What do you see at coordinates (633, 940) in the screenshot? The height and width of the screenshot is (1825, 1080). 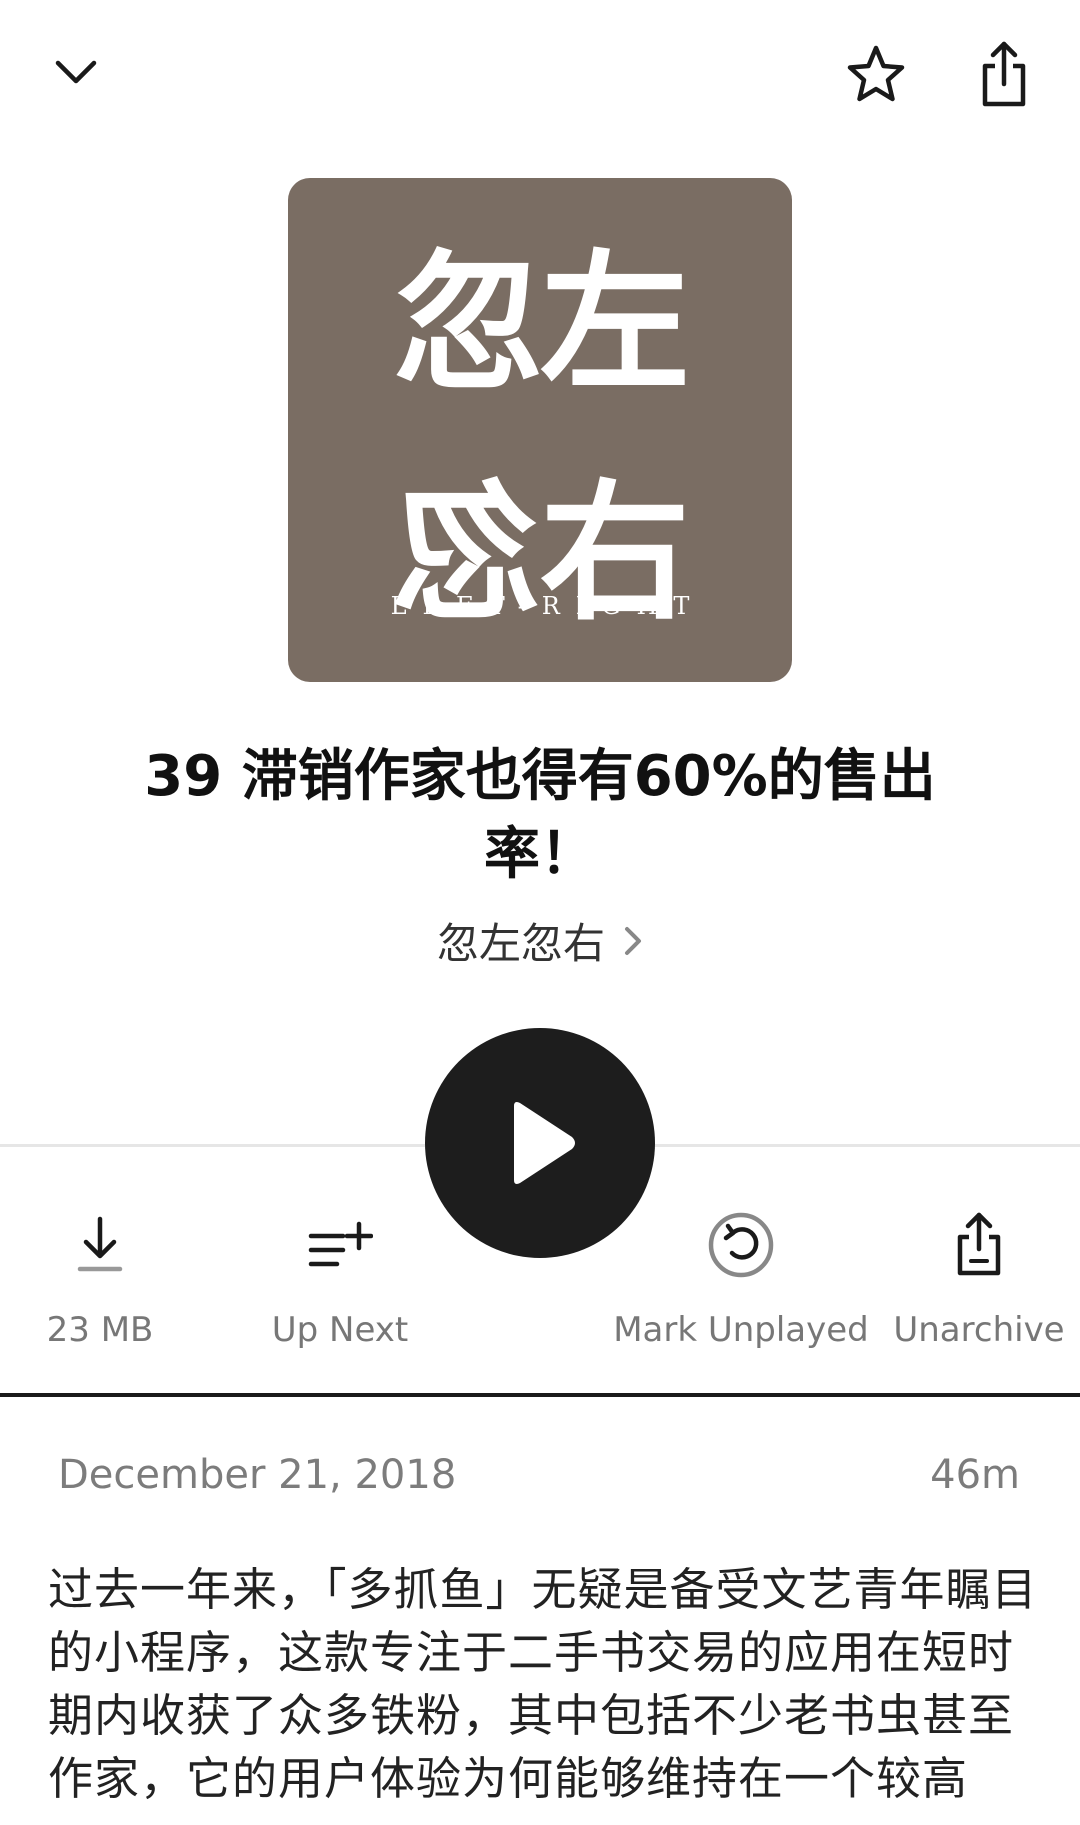 I see `chevron-right-icon` at bounding box center [633, 940].